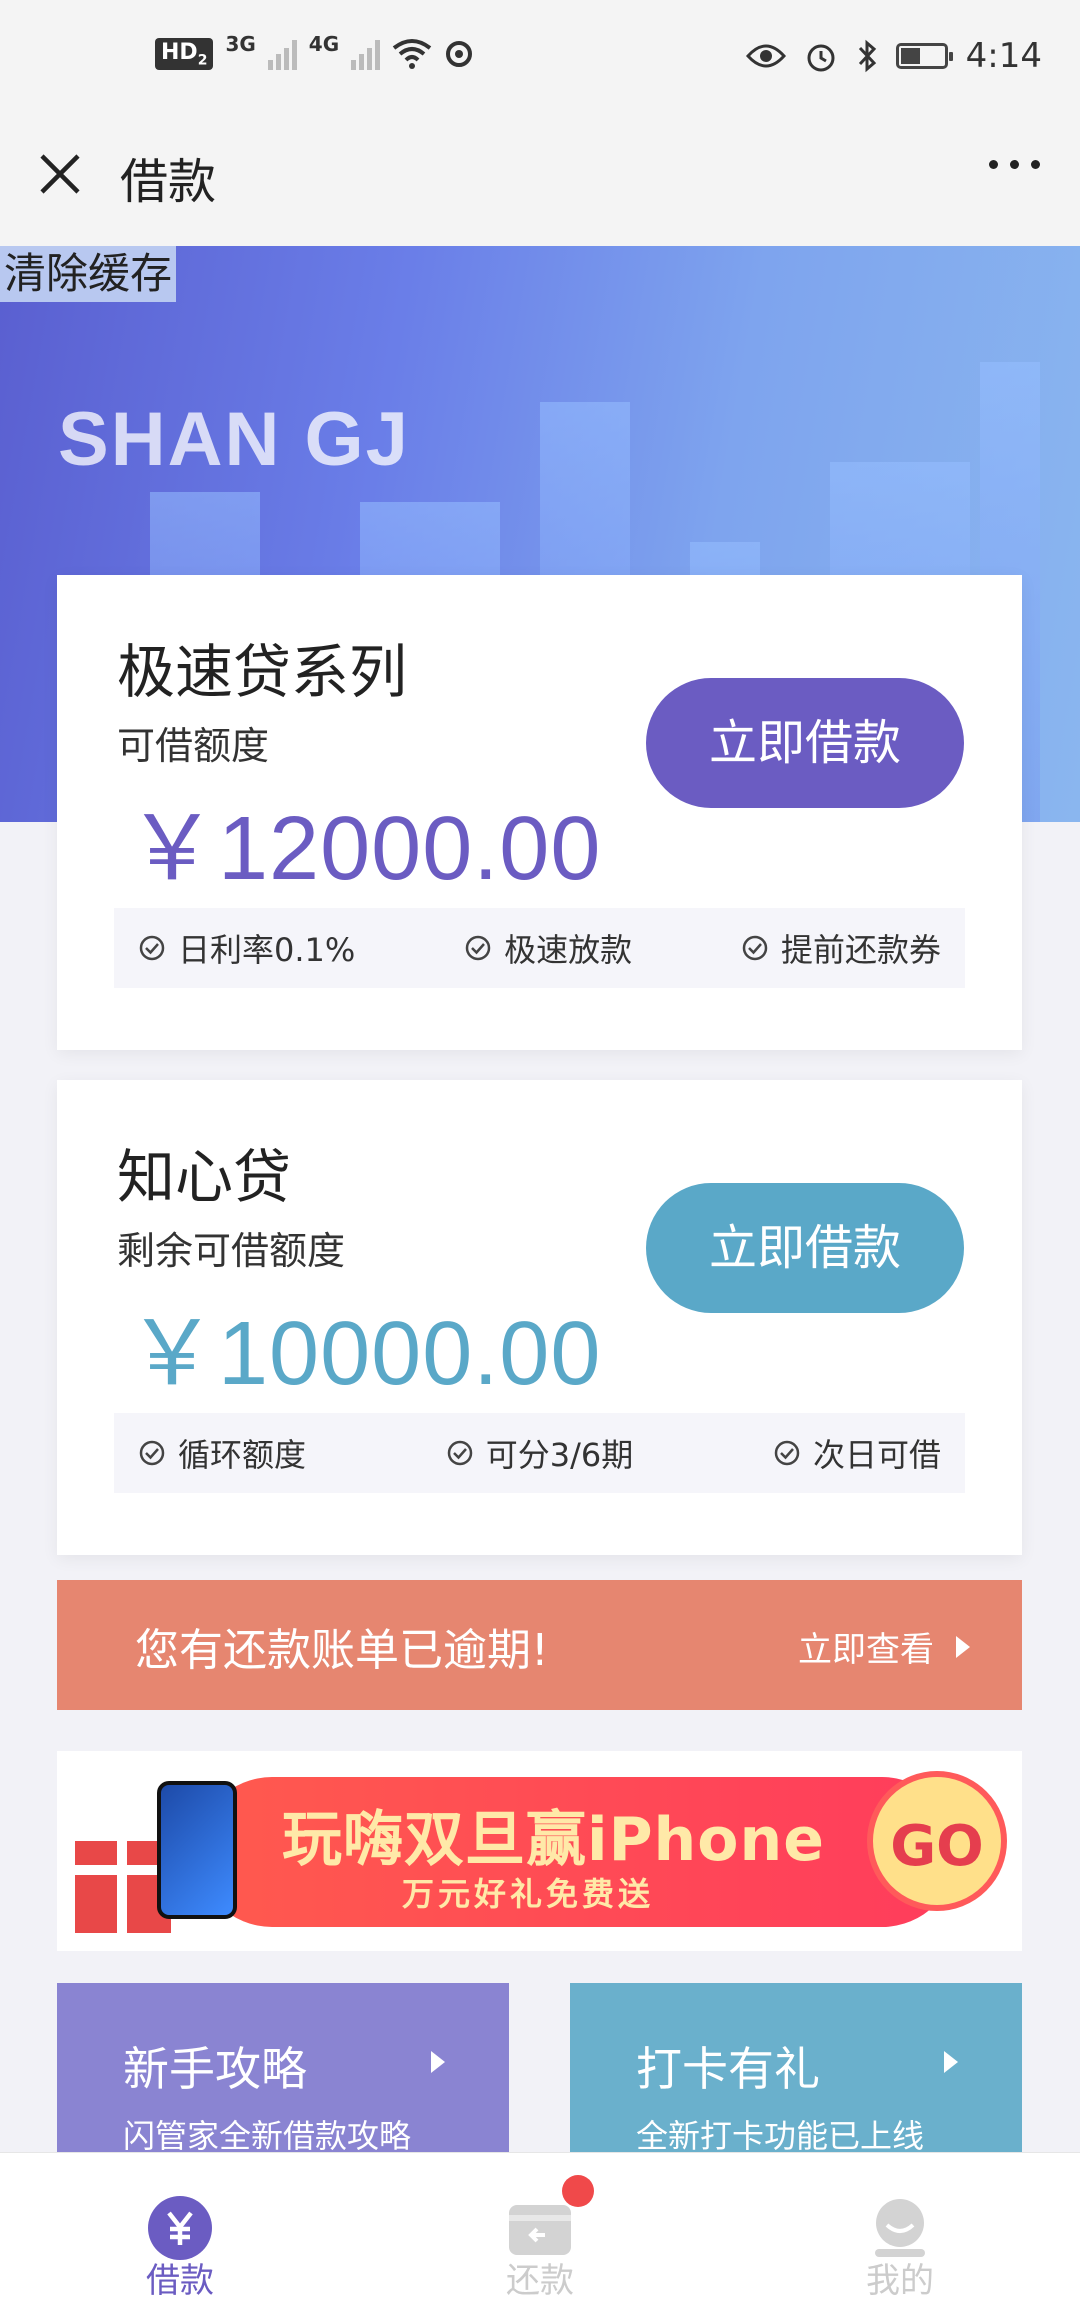 Image resolution: width=1080 pixels, height=2311 pixels. I want to click on tile-checkin-reward: 打卡有礼 全新打卡功能已上线, so click(796, 2068).